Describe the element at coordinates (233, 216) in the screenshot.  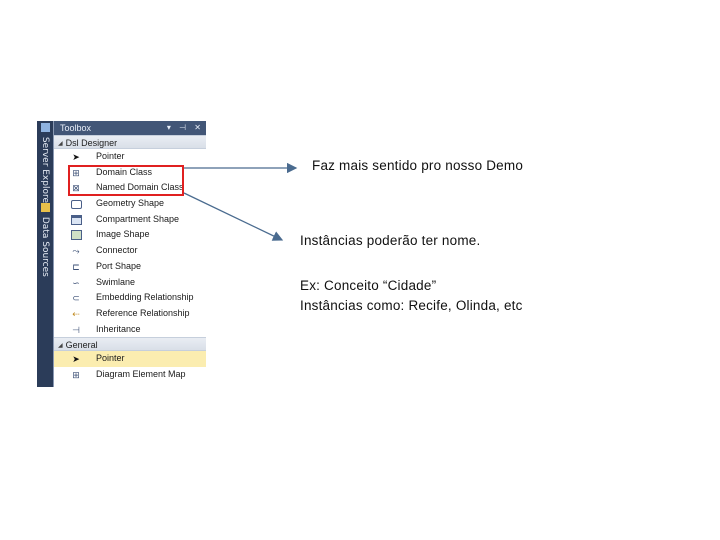
I see `arrow-to-second-note` at that location.